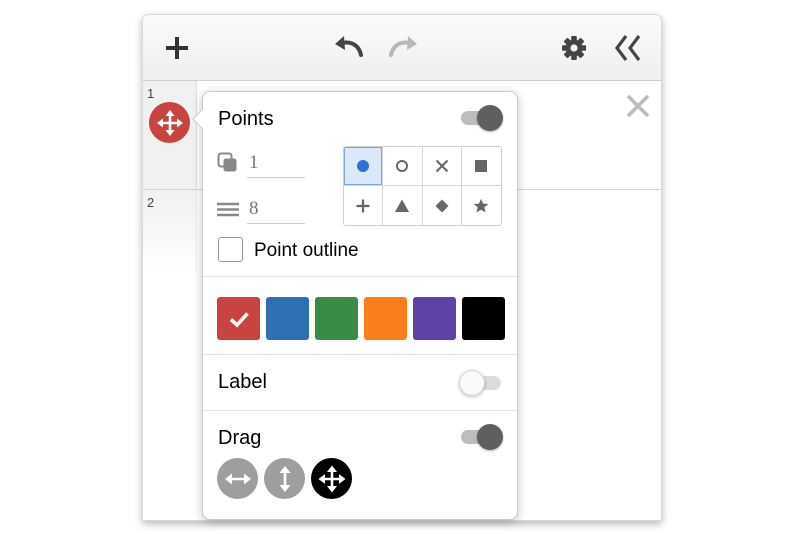 This screenshot has width=802, height=534. I want to click on redo-button, so click(404, 48).